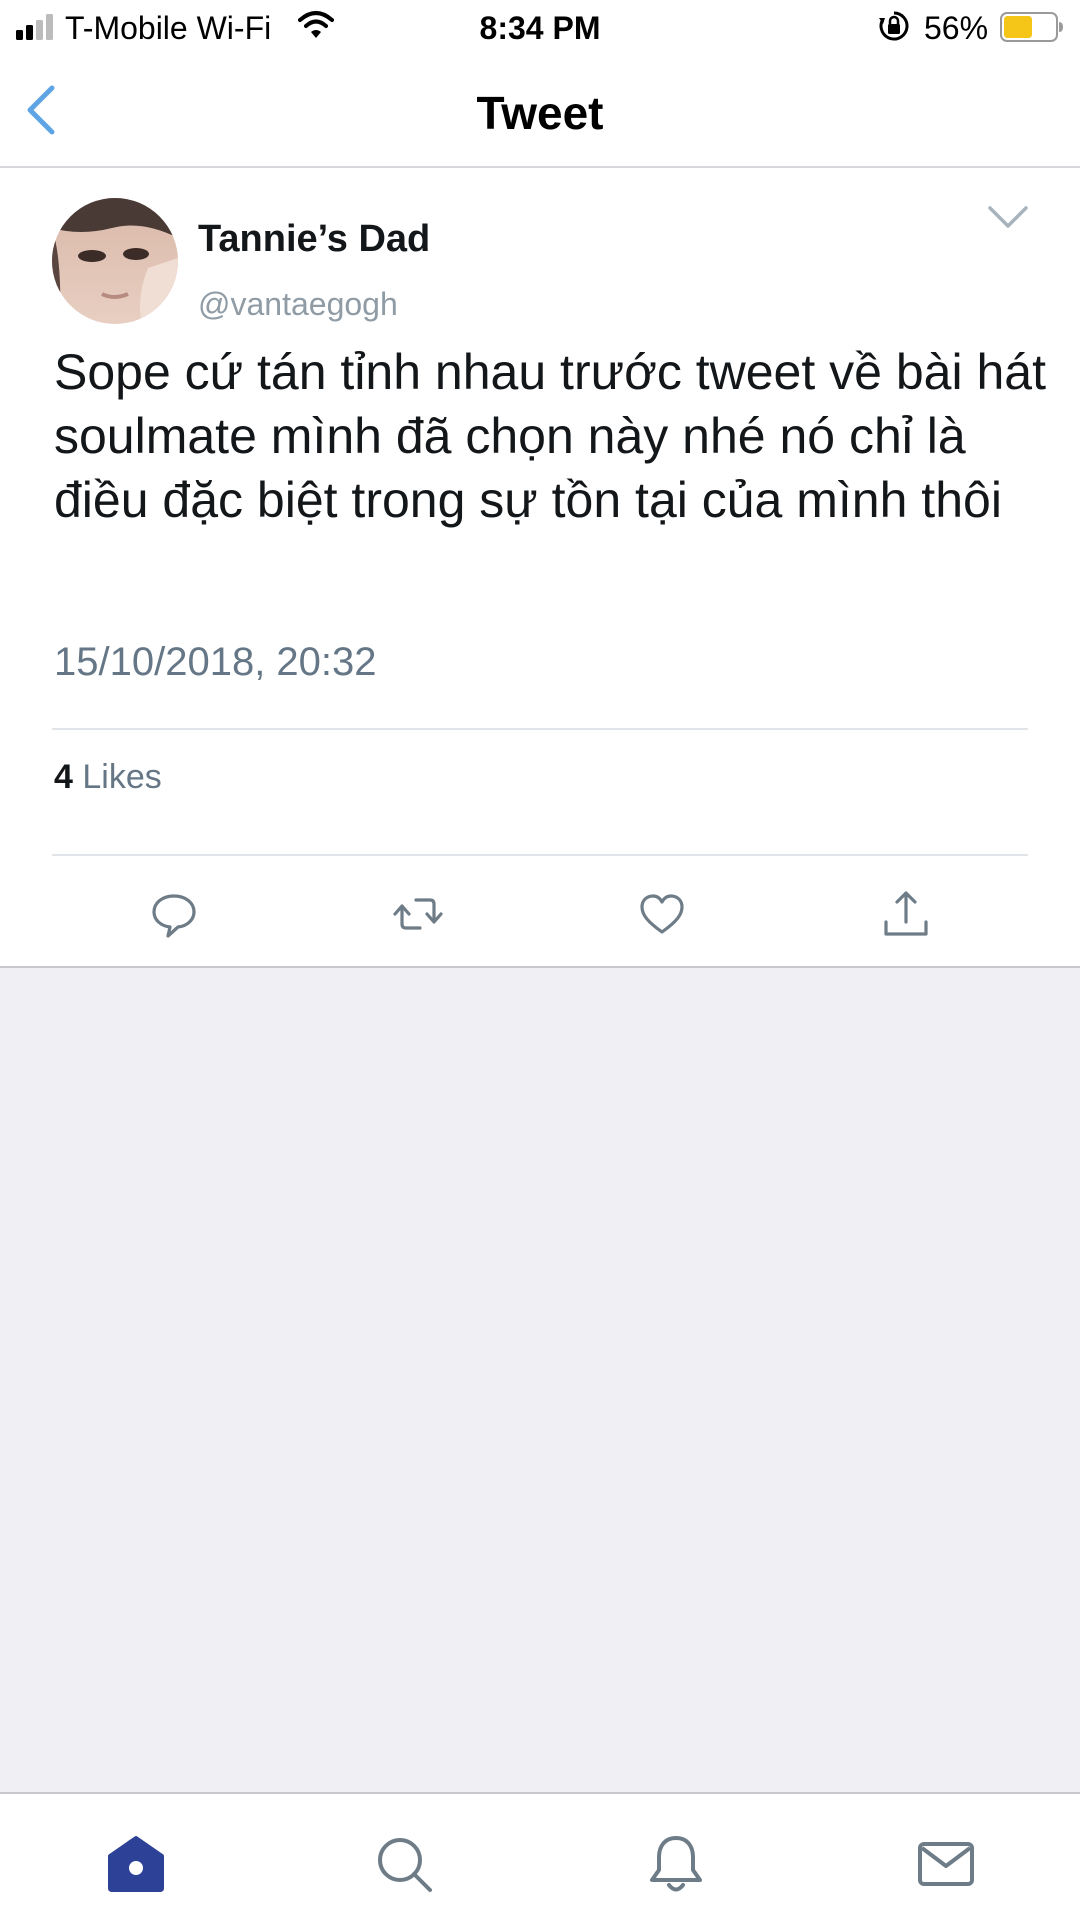 The height and width of the screenshot is (1922, 1080). I want to click on status-bar: T-Mobile Wi-Fi 8:34 PM 56%, so click(540, 29).